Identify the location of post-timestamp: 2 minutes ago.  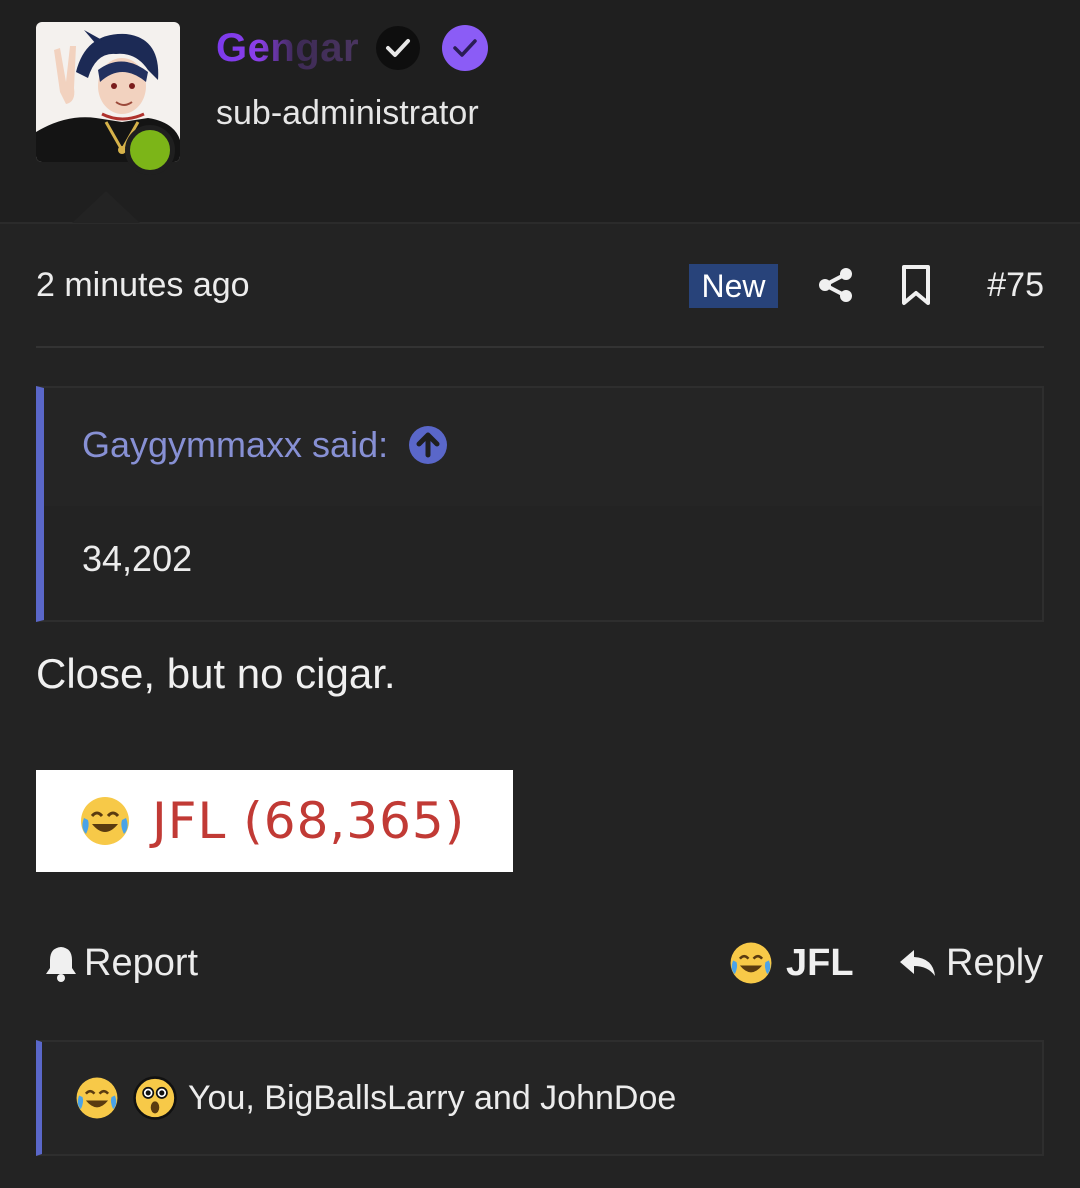
(143, 285).